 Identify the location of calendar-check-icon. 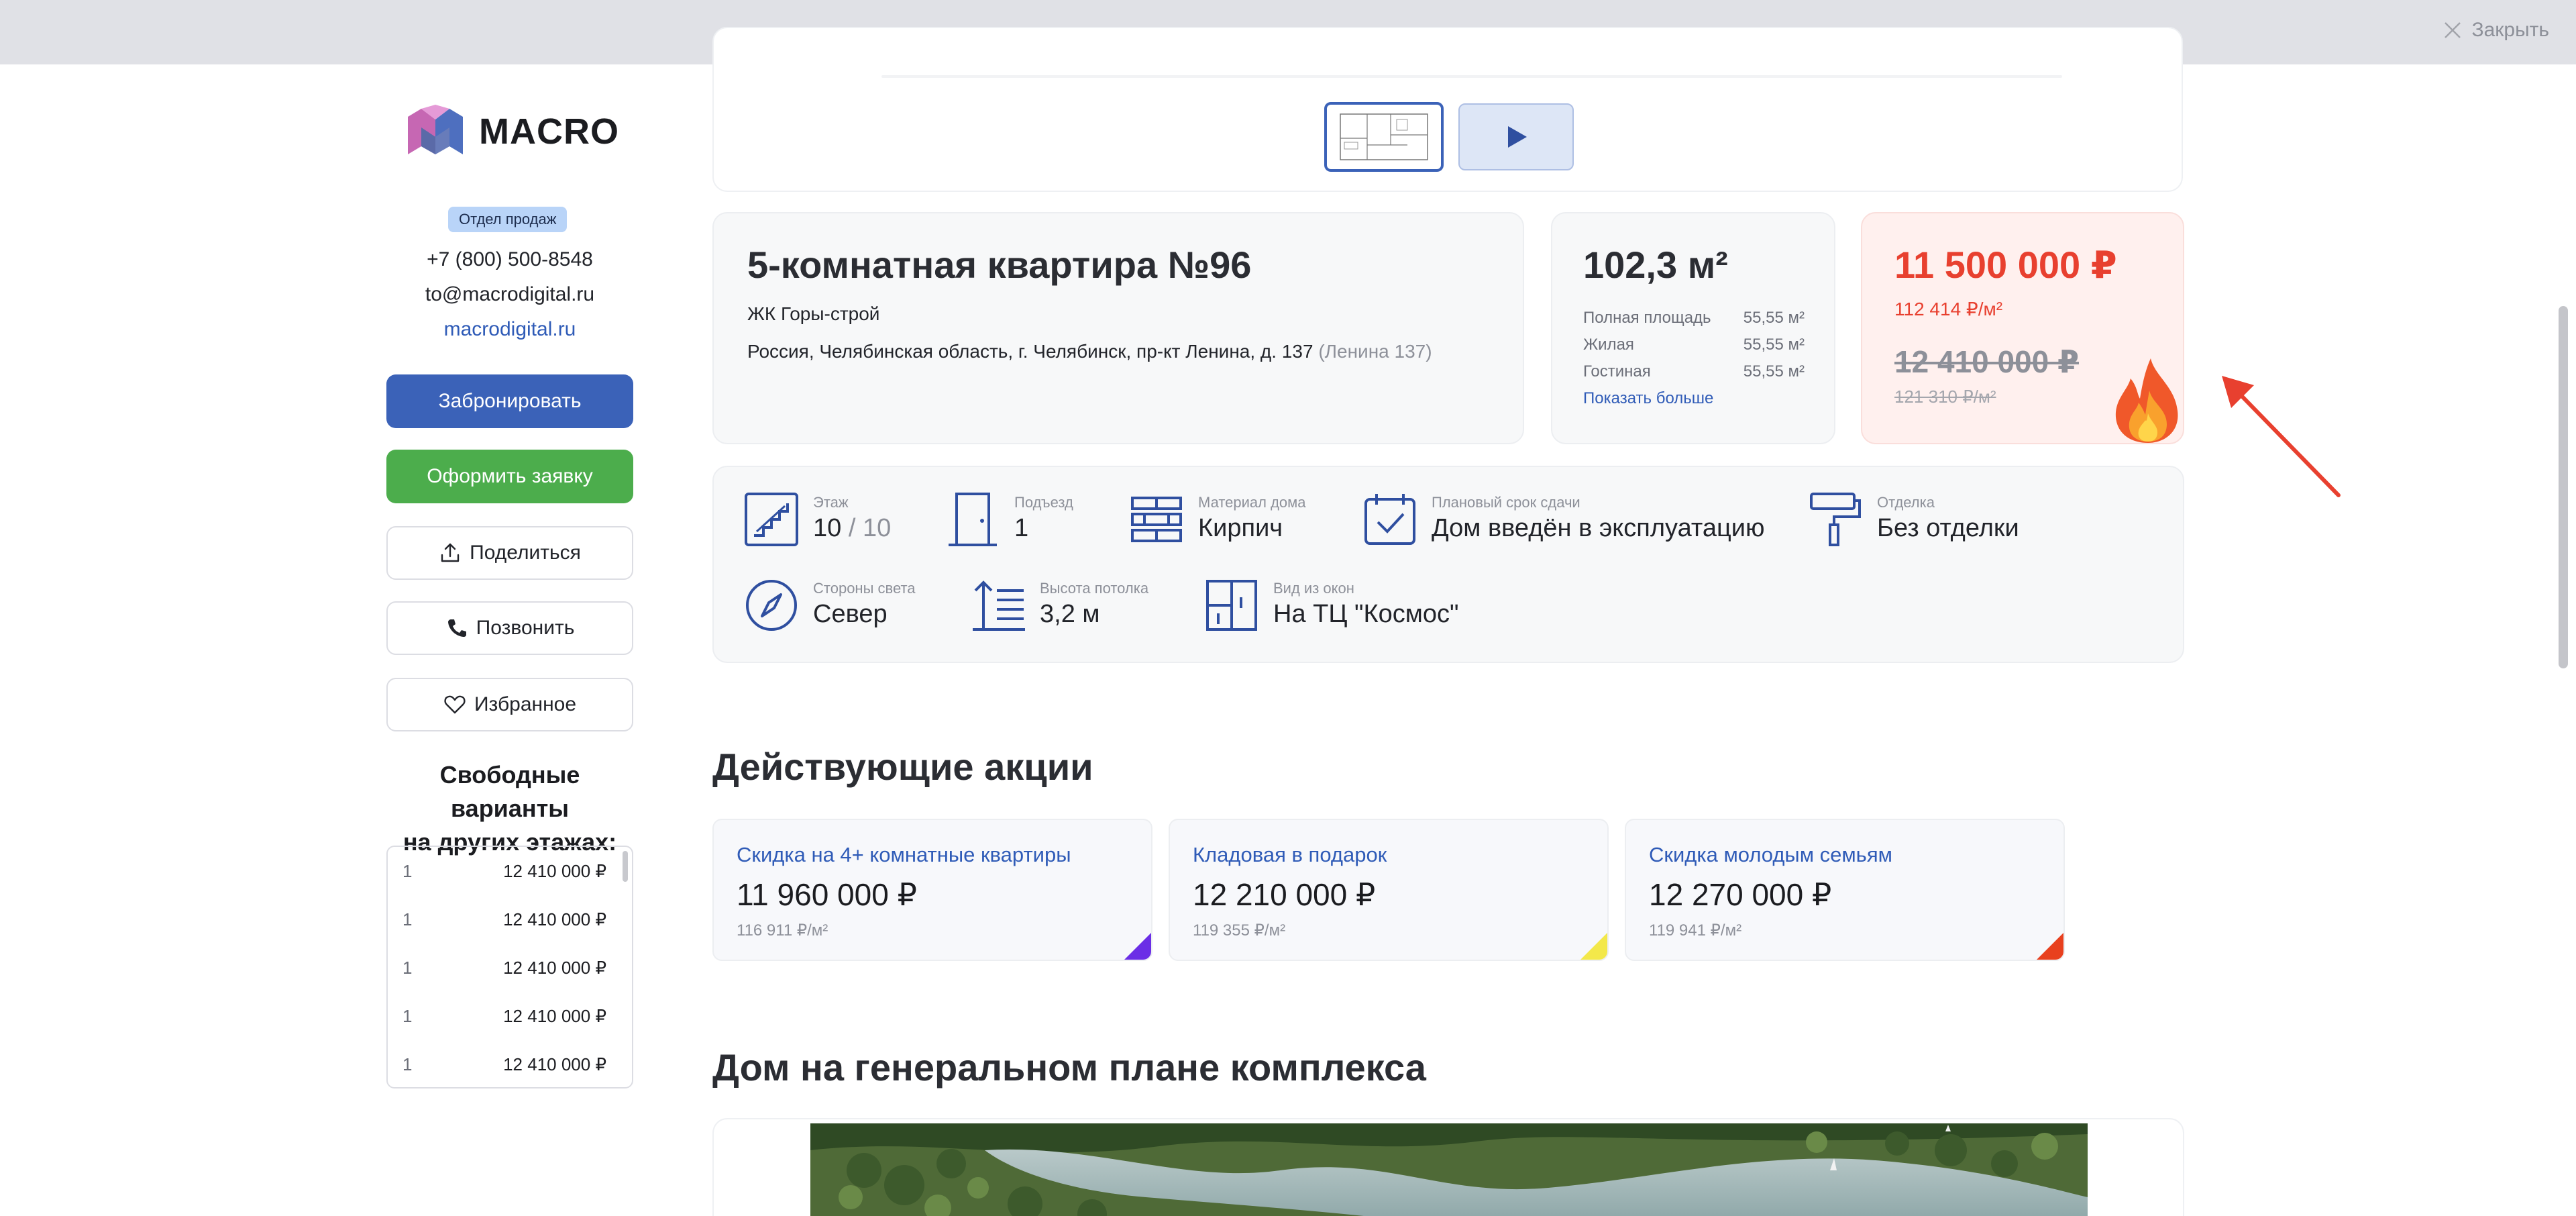
(1389, 519).